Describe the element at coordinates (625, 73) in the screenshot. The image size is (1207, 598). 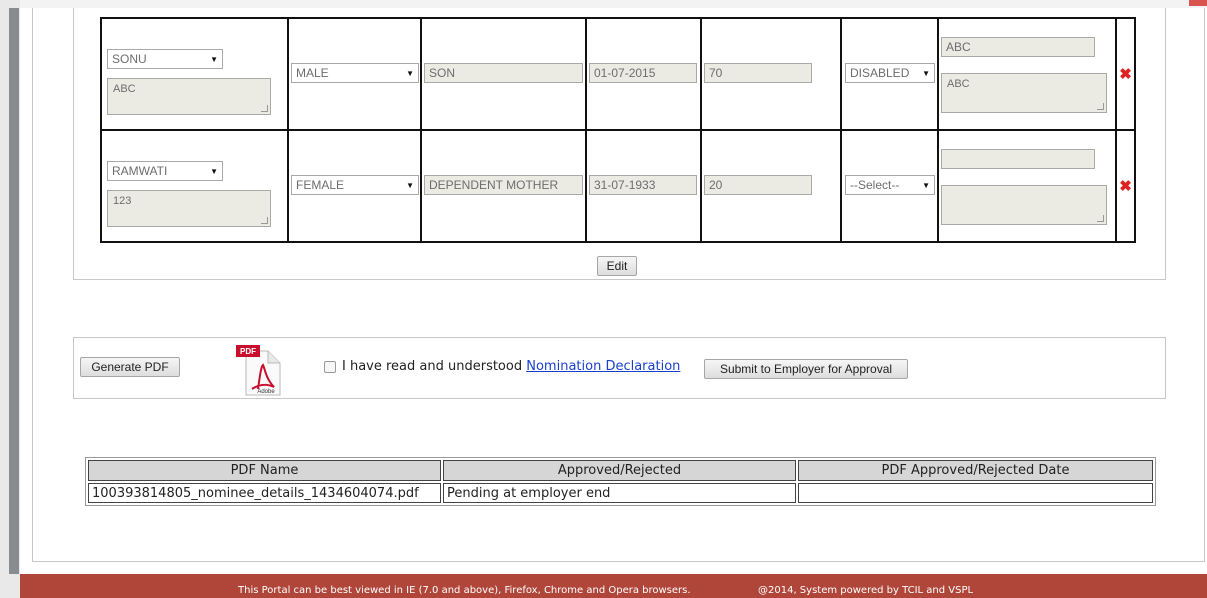
I see `dob-value: 01-07-2015` at that location.